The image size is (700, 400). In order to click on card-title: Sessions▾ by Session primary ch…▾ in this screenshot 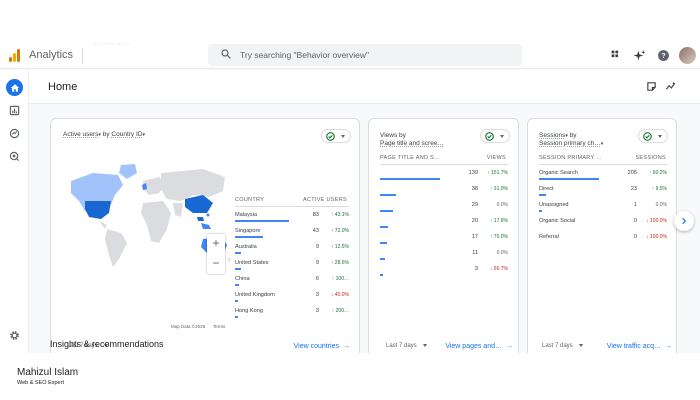, I will do `click(571, 140)`.